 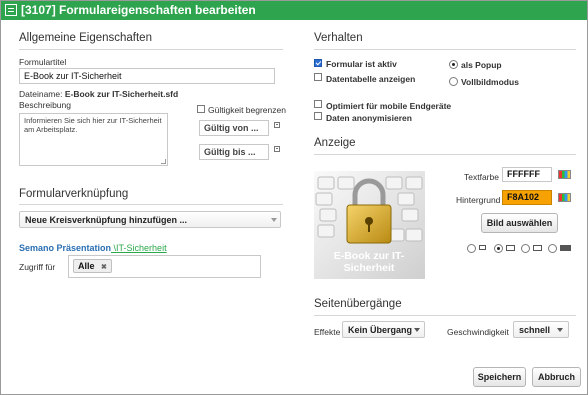 What do you see at coordinates (358, 304) in the screenshot?
I see `section-title-transitions: Seitenübergänge` at bounding box center [358, 304].